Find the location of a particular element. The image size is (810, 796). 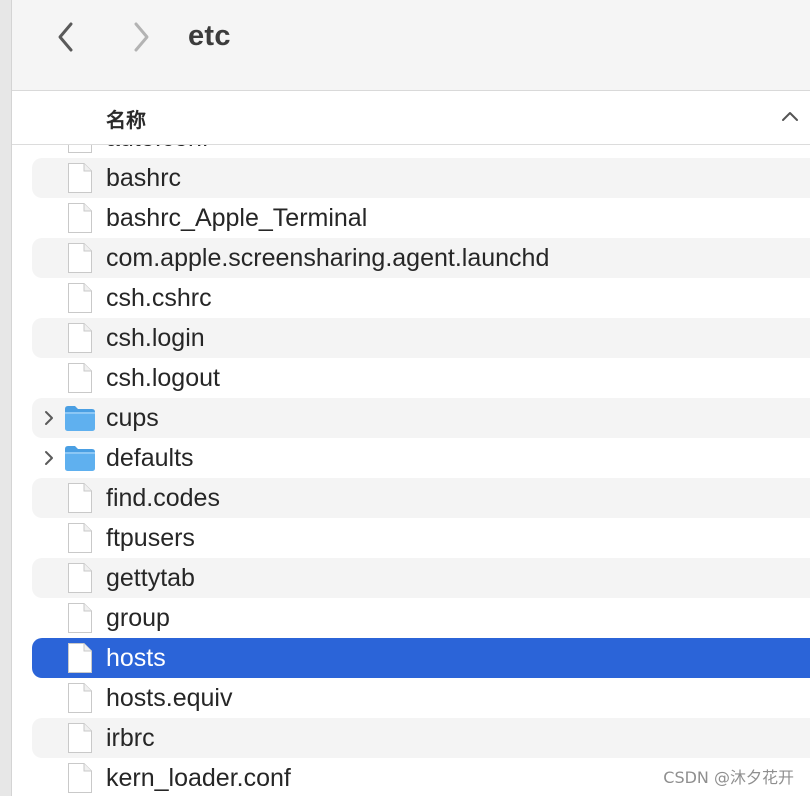

file-name: hosts is located at coordinates (136, 658).